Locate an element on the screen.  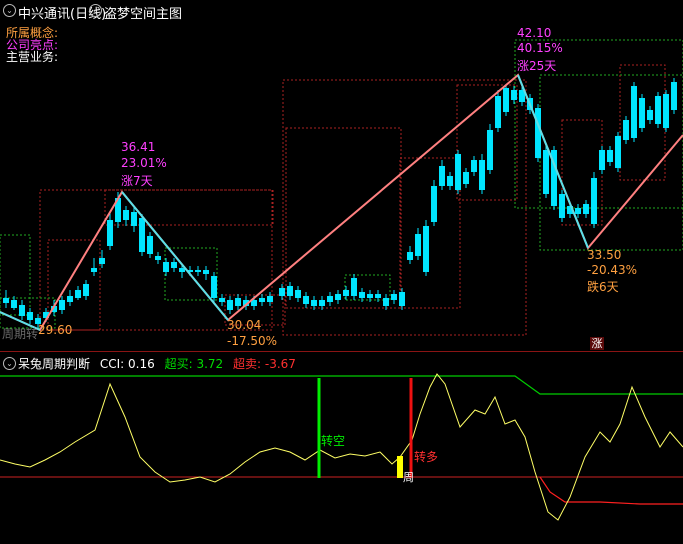
peak2-days: 涨25天 is located at coordinates (537, 66).